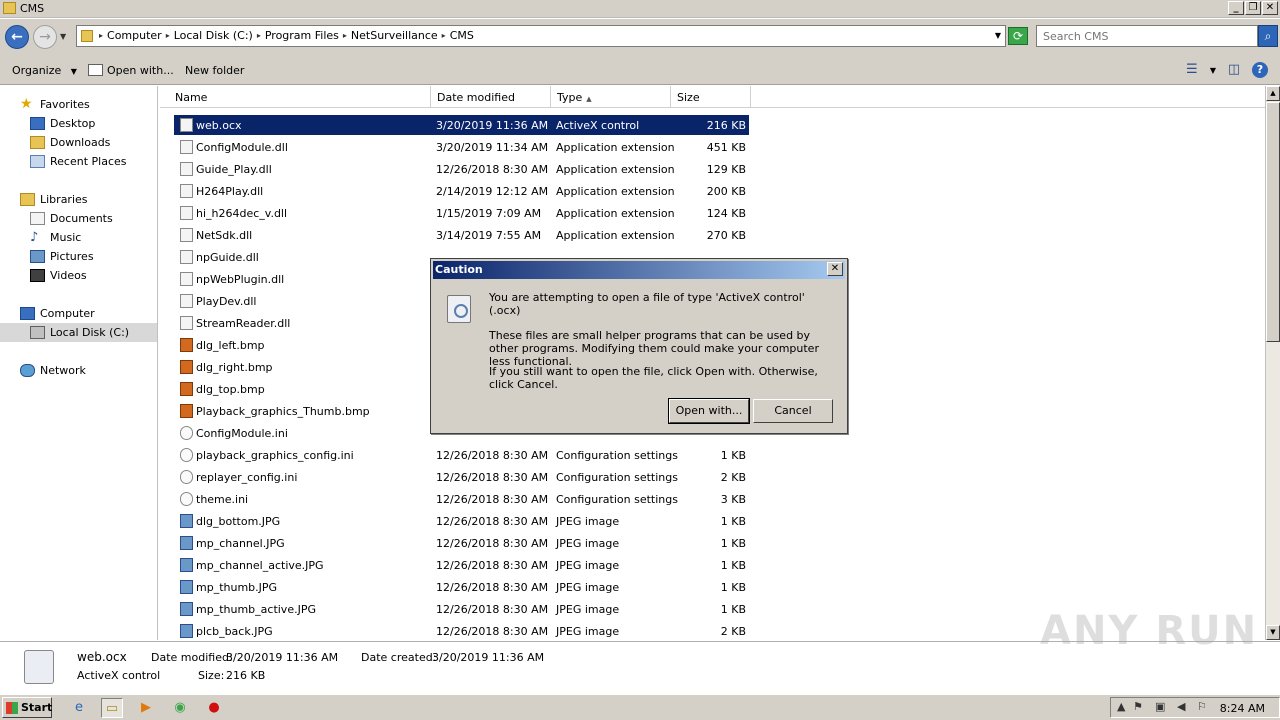 This screenshot has width=1280, height=720. I want to click on view-options-icon: ☰, so click(1192, 70).